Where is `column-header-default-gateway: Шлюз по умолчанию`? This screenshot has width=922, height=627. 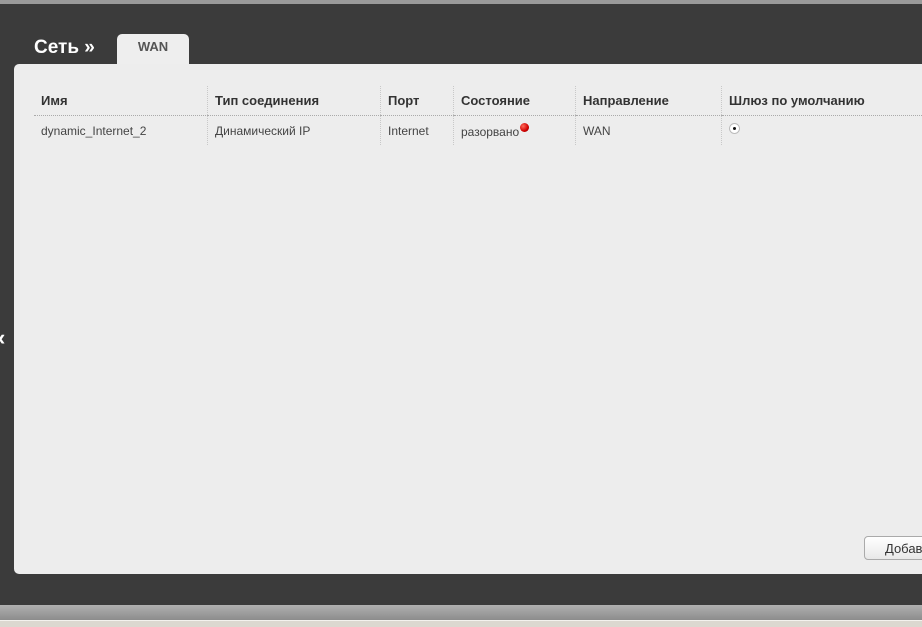 column-header-default-gateway: Шлюз по умолчанию is located at coordinates (822, 101).